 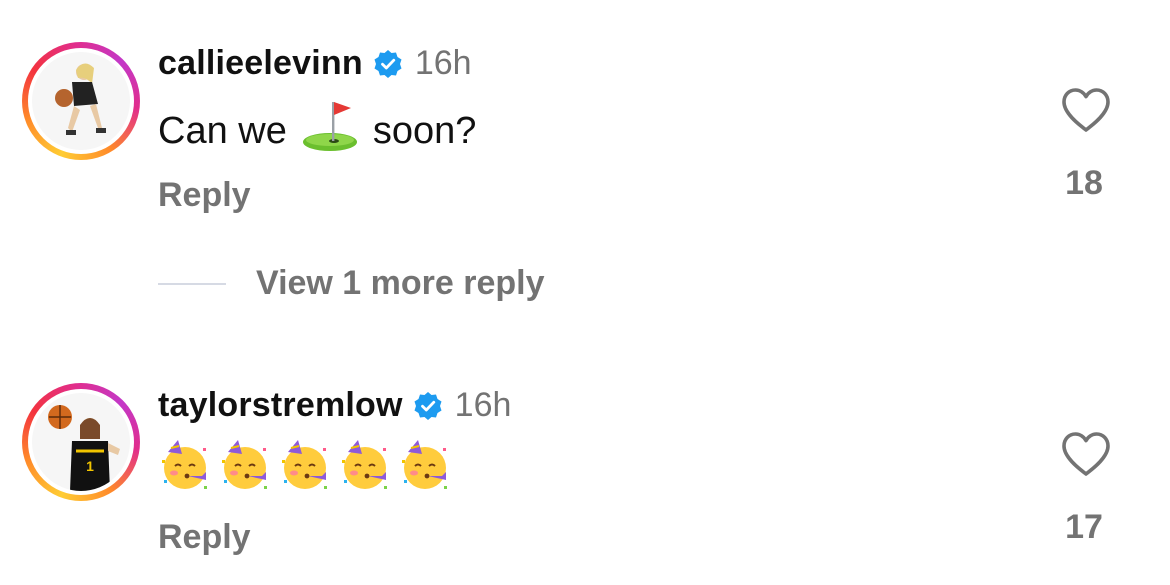 I want to click on comment-text-before: Can we, so click(x=222, y=130).